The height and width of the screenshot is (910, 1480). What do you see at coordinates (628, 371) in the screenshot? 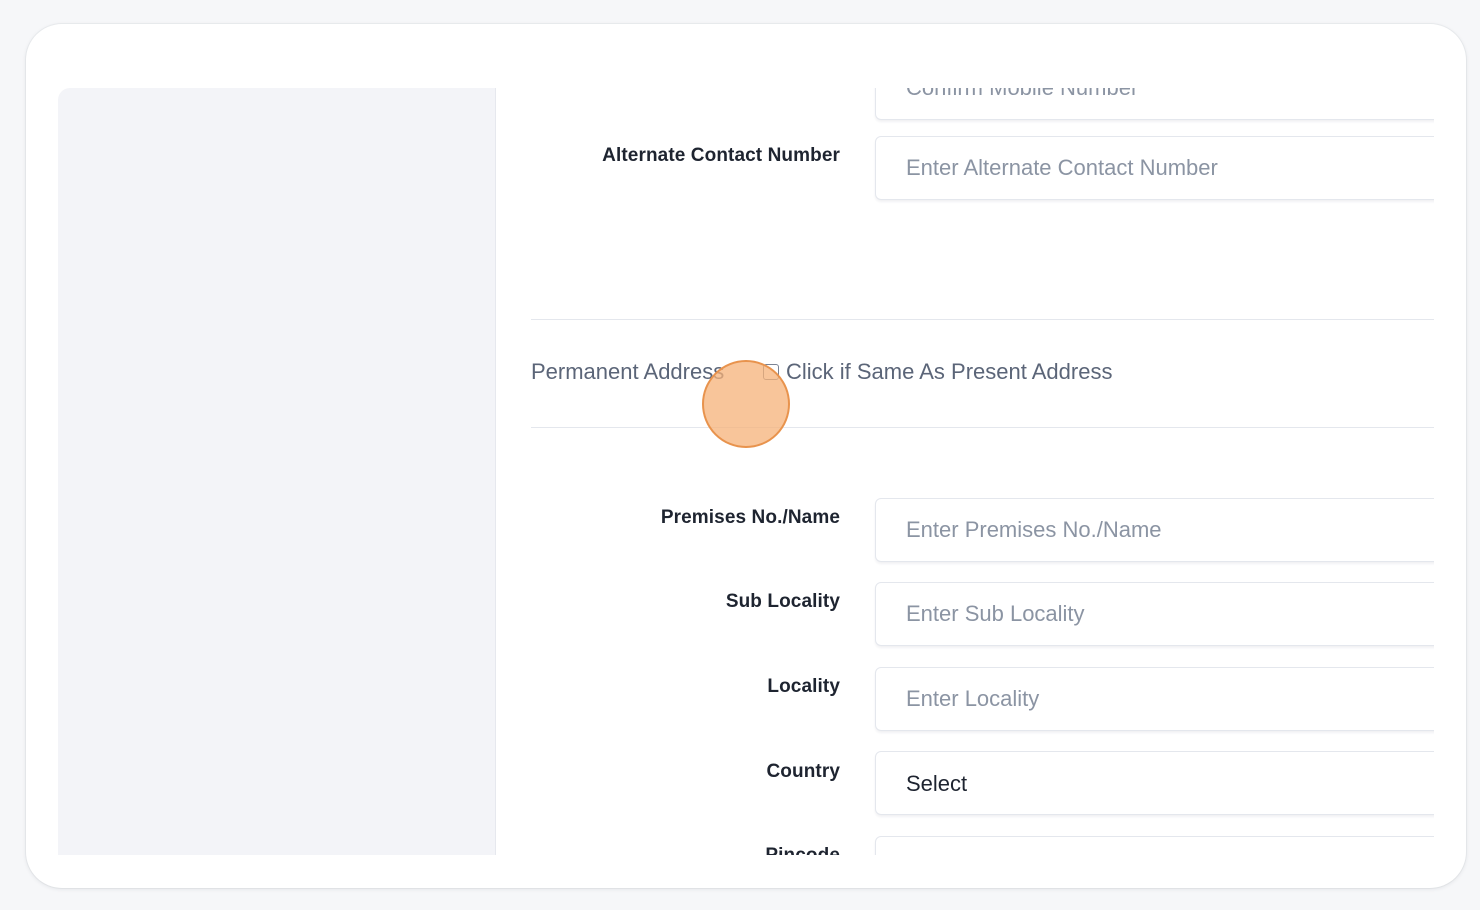
I see `permanent-address-title: Permanent Address` at bounding box center [628, 371].